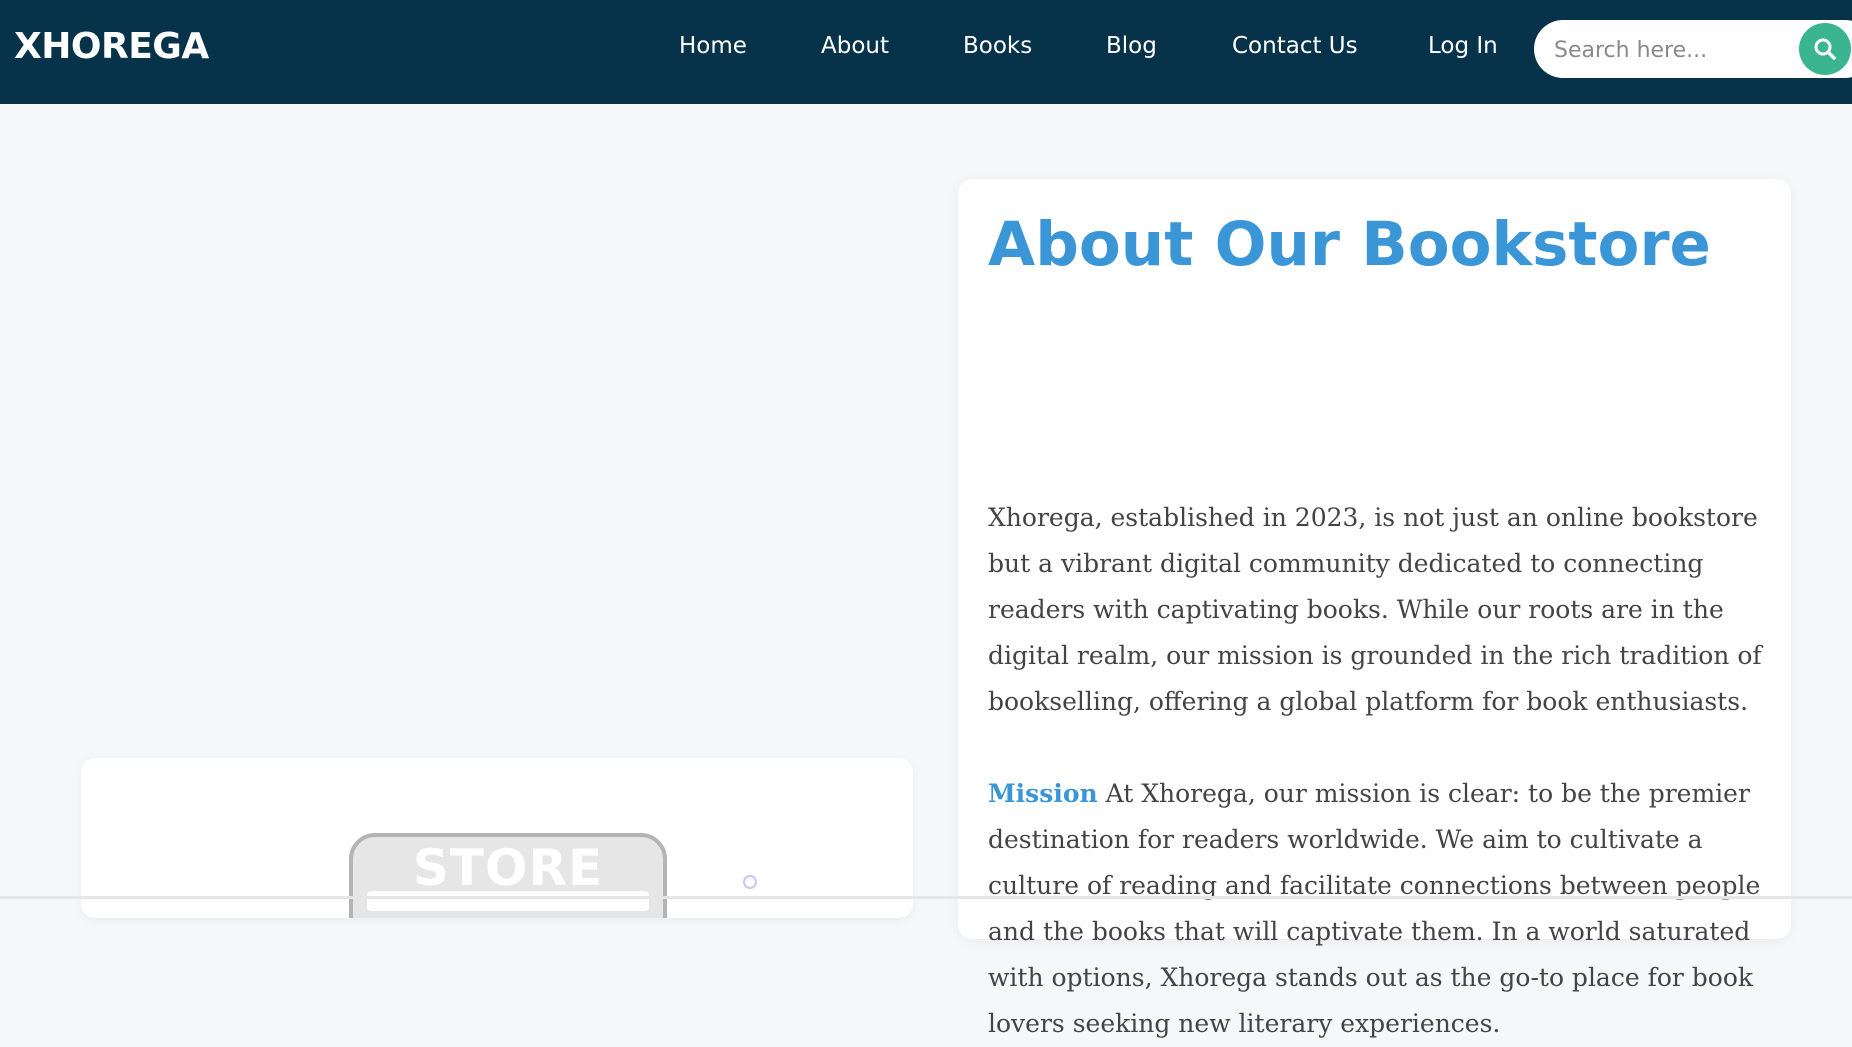 The height and width of the screenshot is (1047, 1852). What do you see at coordinates (1295, 46) in the screenshot?
I see `nav-link-contact-us: Contact Us` at bounding box center [1295, 46].